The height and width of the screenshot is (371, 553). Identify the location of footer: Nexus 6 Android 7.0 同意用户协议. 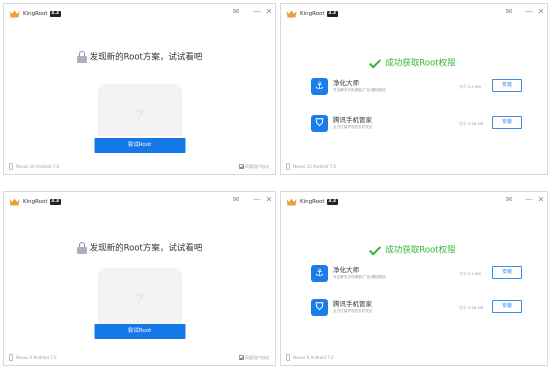
(139, 358).